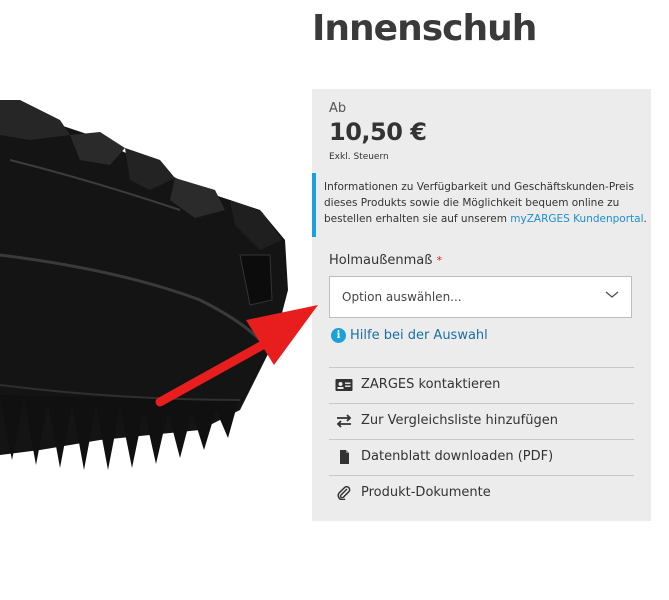 Image resolution: width=669 pixels, height=600 pixels. What do you see at coordinates (338, 108) in the screenshot?
I see `price-prefix: Ab` at bounding box center [338, 108].